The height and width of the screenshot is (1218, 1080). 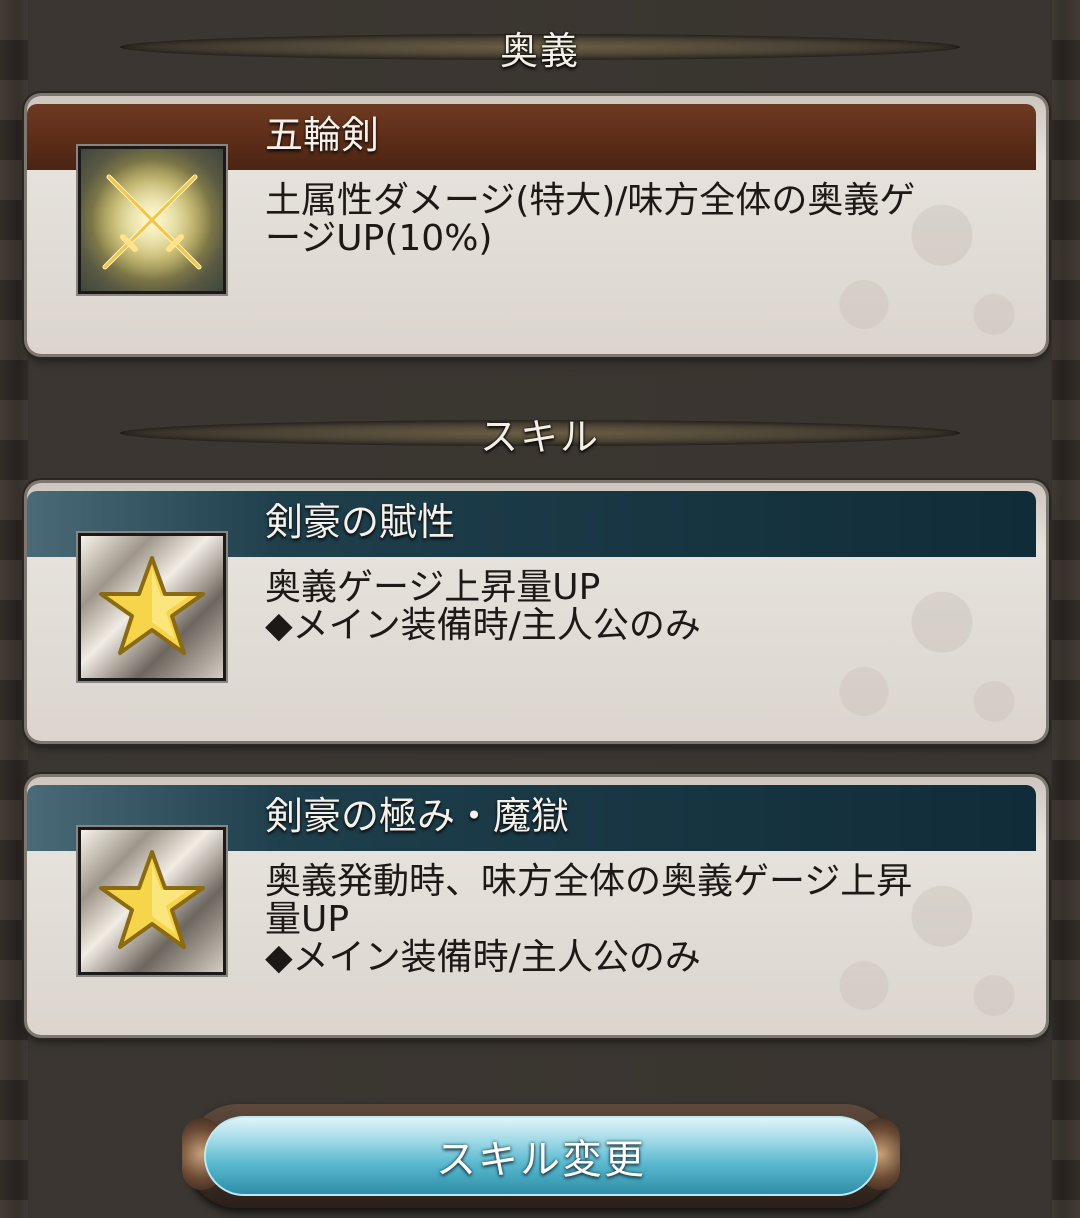 What do you see at coordinates (322, 135) in the screenshot?
I see `ougi-name: 五輪剣` at bounding box center [322, 135].